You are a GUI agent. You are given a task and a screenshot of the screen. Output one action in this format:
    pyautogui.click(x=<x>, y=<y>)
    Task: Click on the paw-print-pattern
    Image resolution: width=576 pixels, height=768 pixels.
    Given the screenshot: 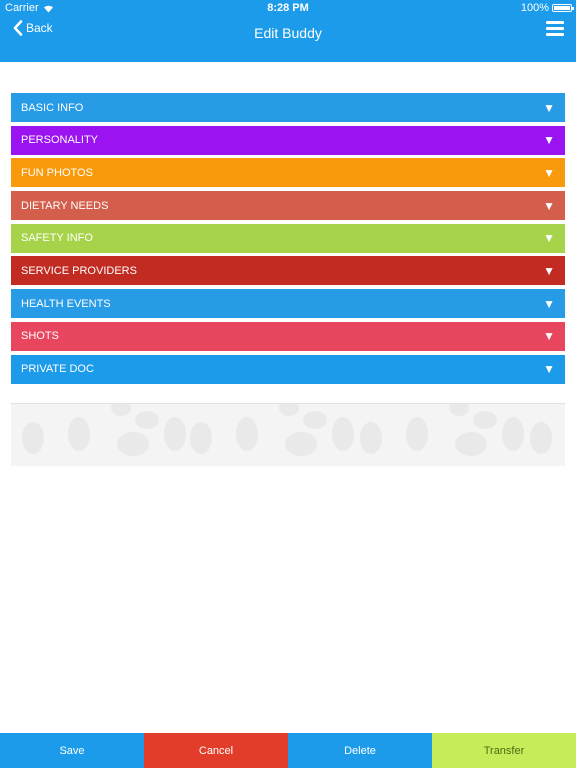 What is the action you would take?
    pyautogui.click(x=287, y=430)
    